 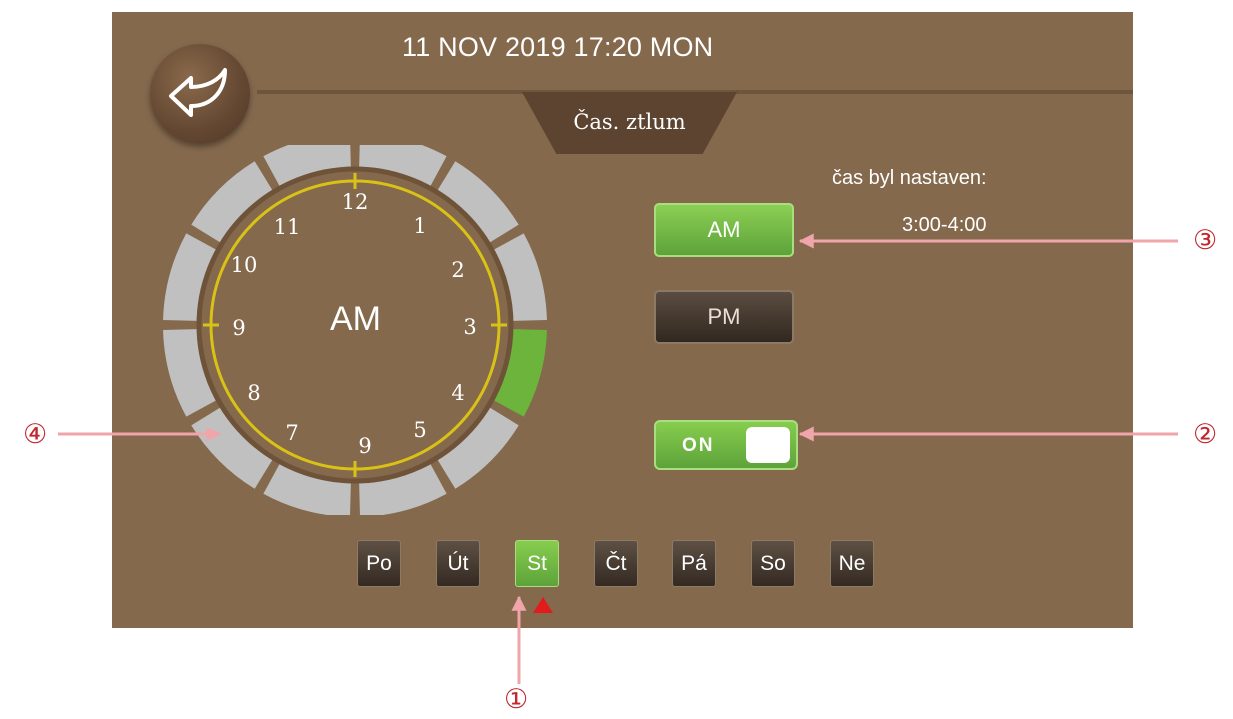 I want to click on clock-period-label: AM, so click(x=355, y=319).